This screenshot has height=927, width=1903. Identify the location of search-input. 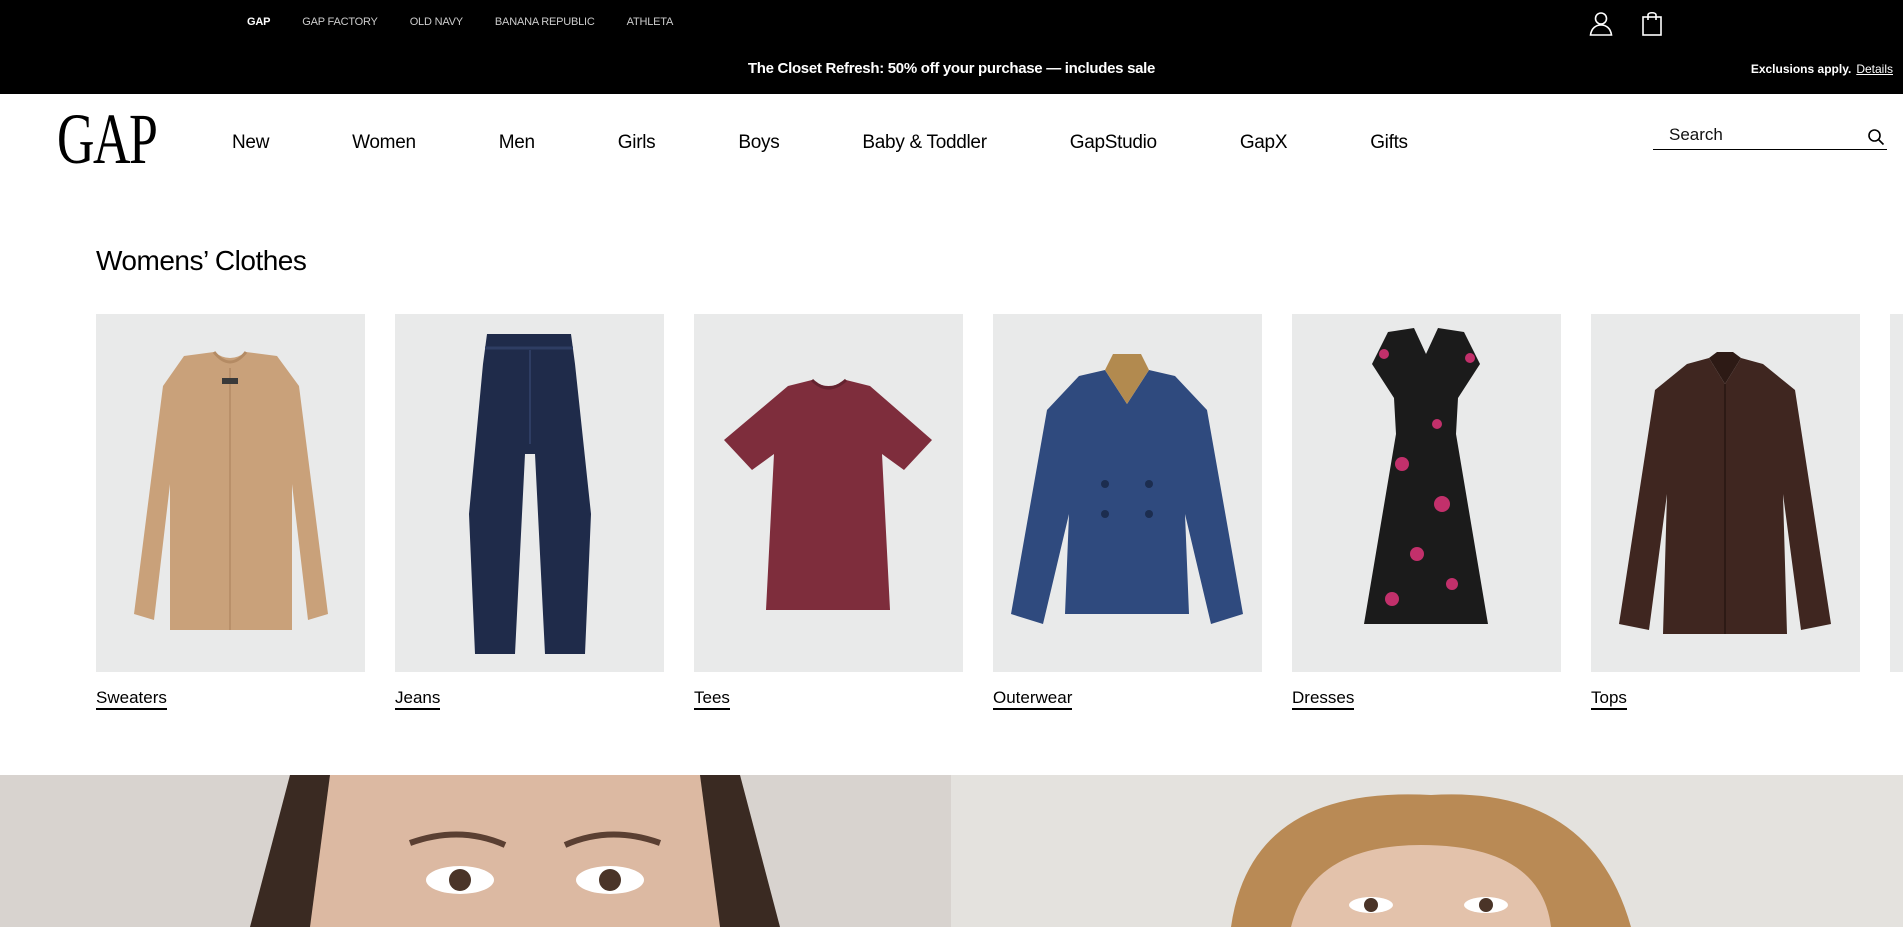
(1764, 135).